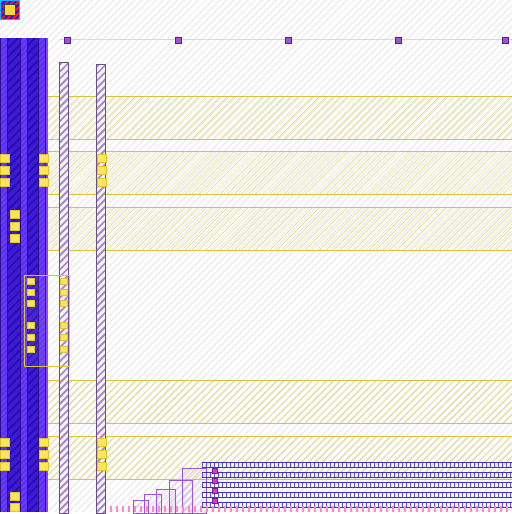 The height and width of the screenshot is (514, 512). What do you see at coordinates (10, 10) in the screenshot?
I see `layout-thumbnail-icon` at bounding box center [10, 10].